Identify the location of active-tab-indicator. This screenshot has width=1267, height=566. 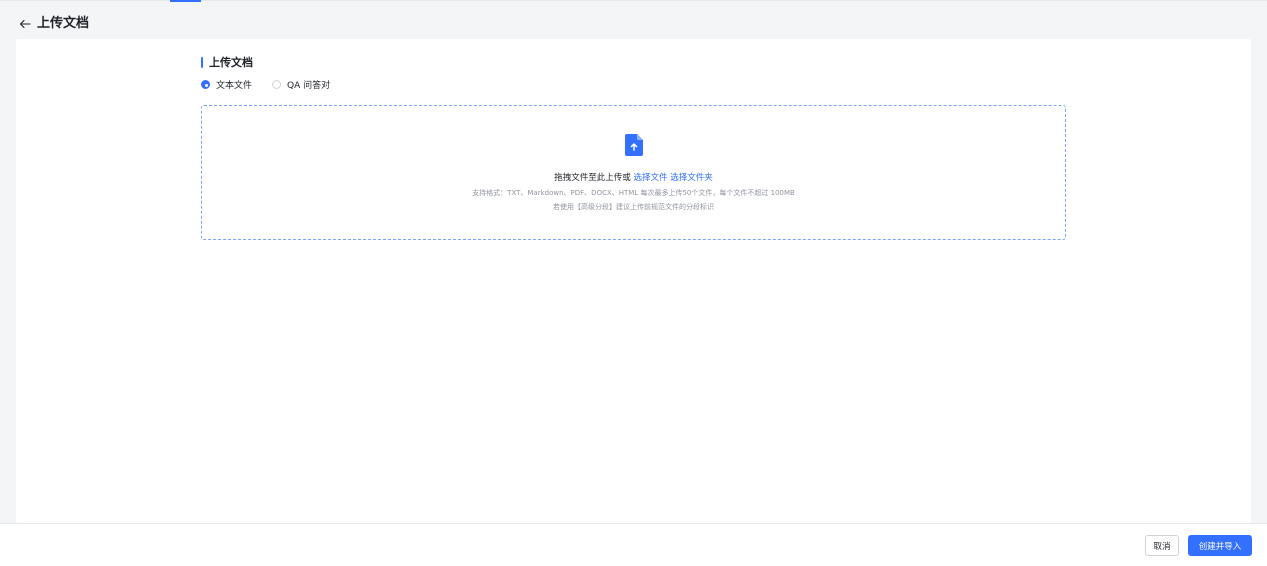
(185, 1).